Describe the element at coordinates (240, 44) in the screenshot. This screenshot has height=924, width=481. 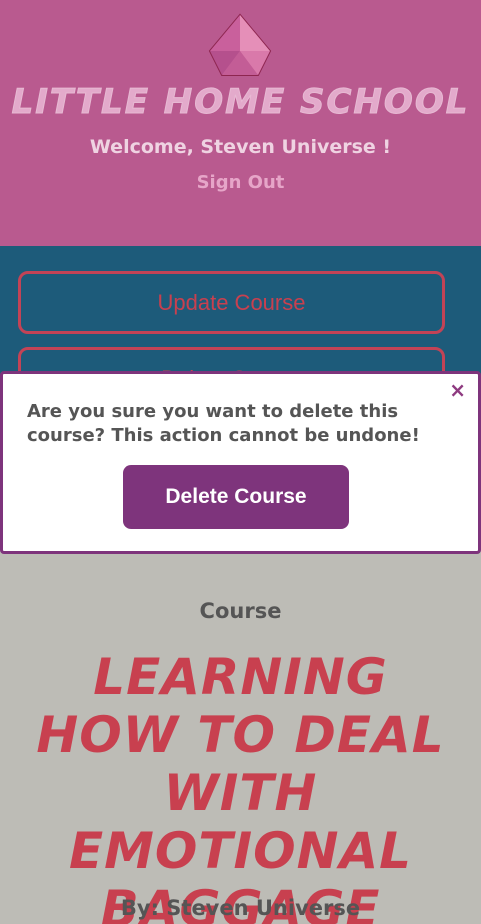
I see `gem-logo-icon` at that location.